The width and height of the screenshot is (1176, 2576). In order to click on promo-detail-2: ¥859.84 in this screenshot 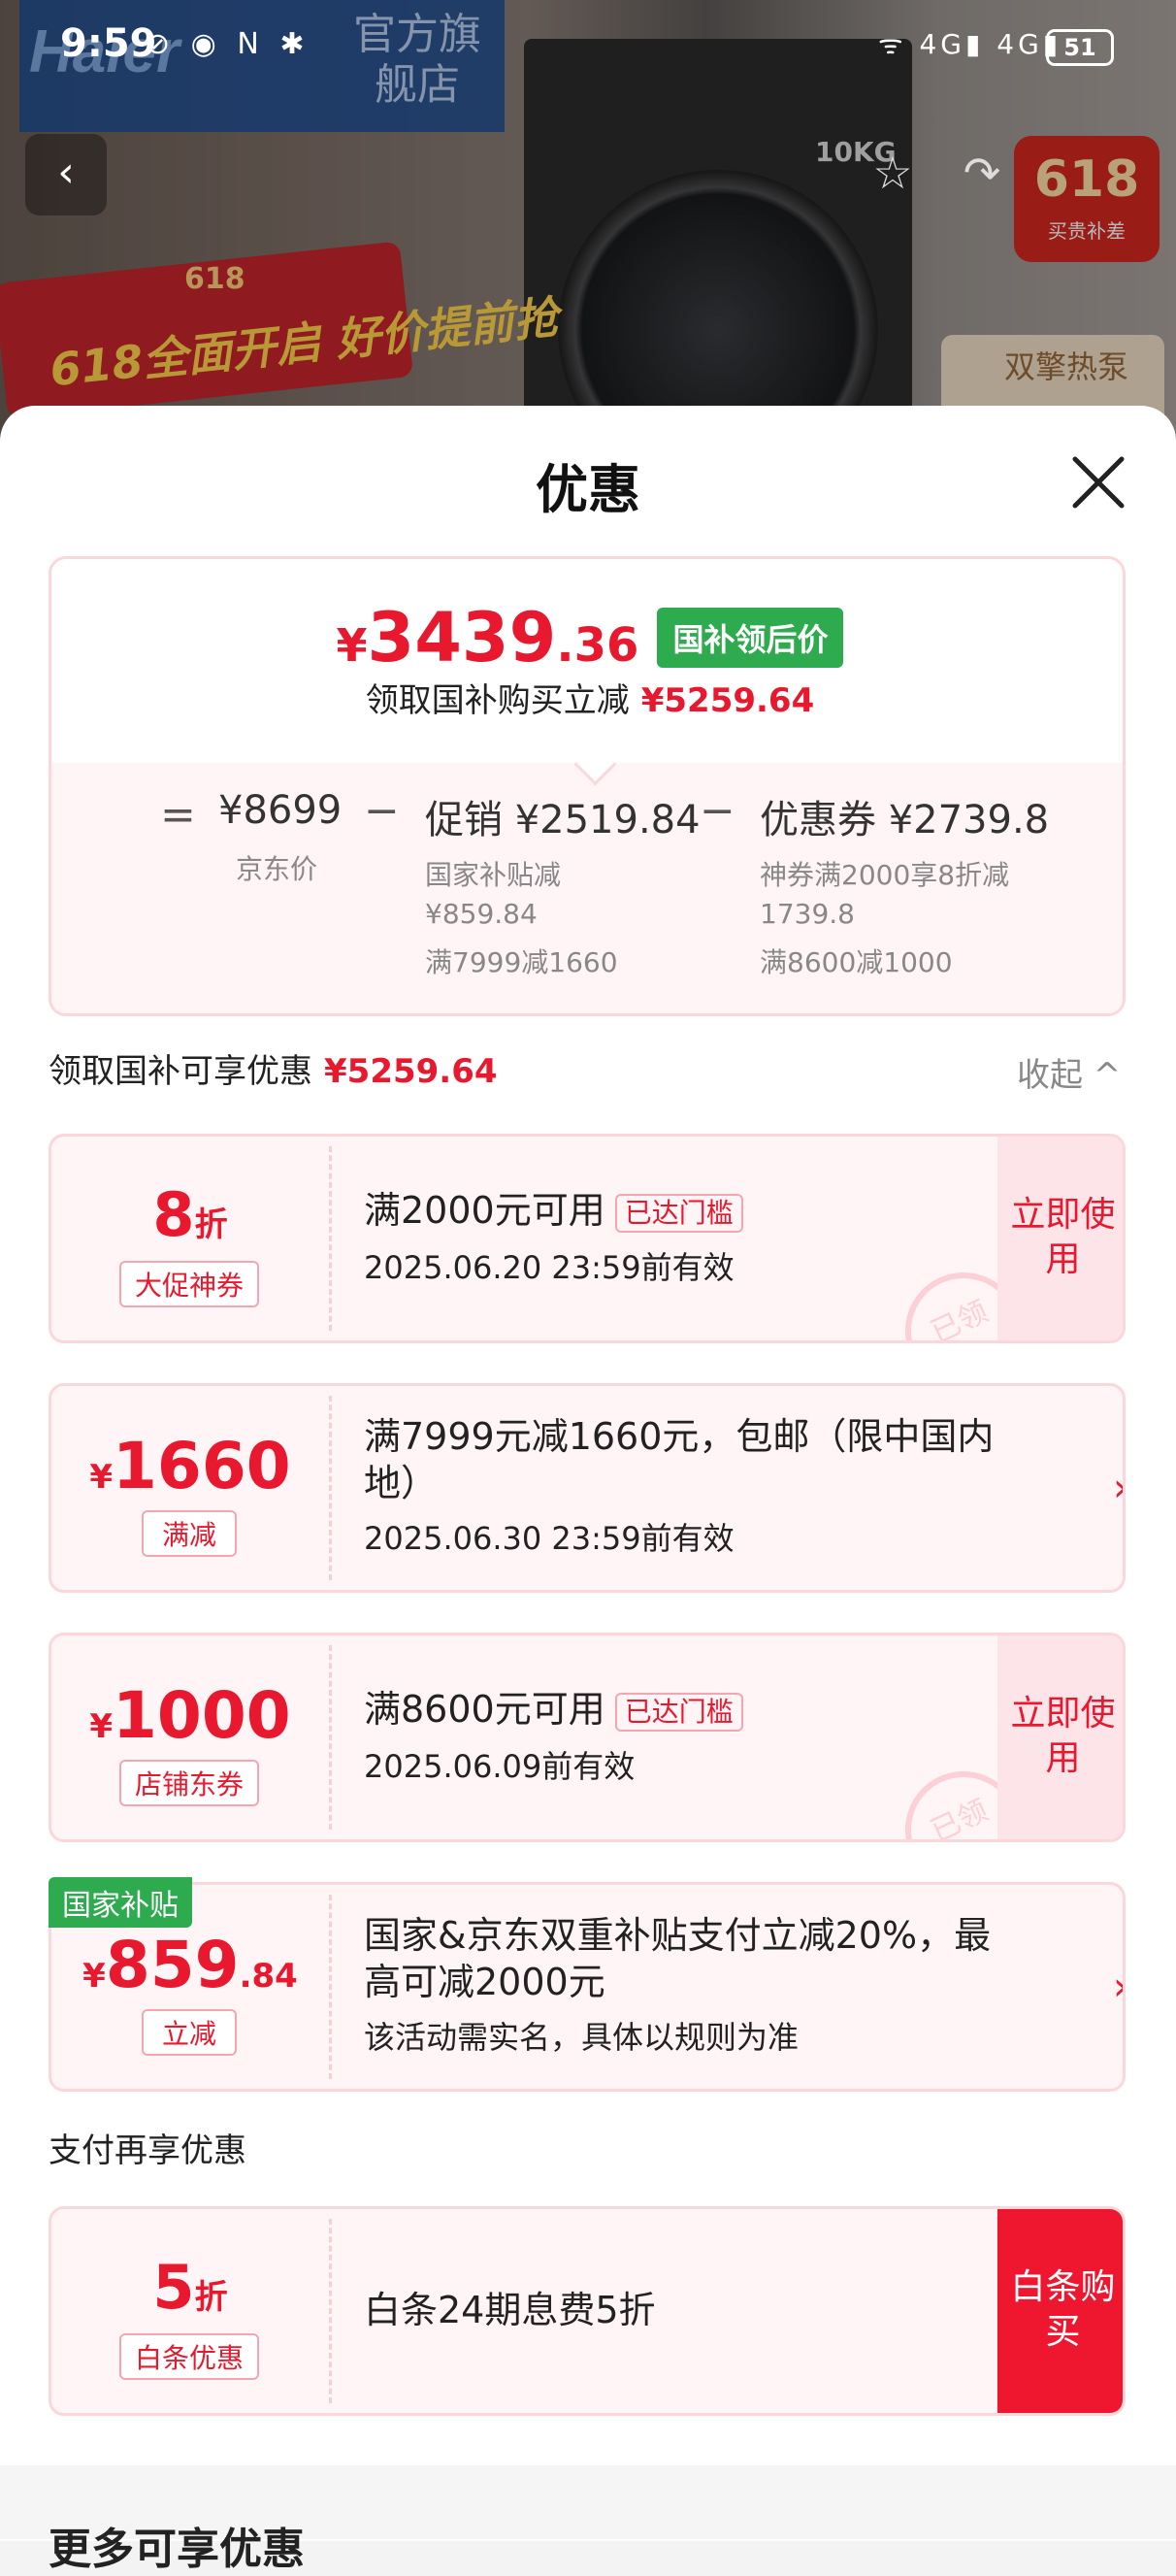, I will do `click(481, 914)`.